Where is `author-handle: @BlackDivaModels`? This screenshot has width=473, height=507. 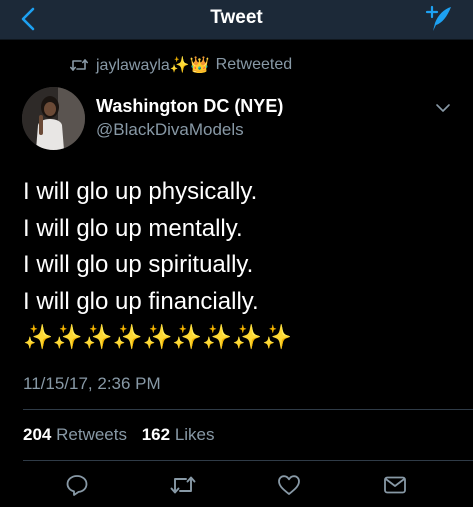 author-handle: @BlackDivaModels is located at coordinates (170, 130).